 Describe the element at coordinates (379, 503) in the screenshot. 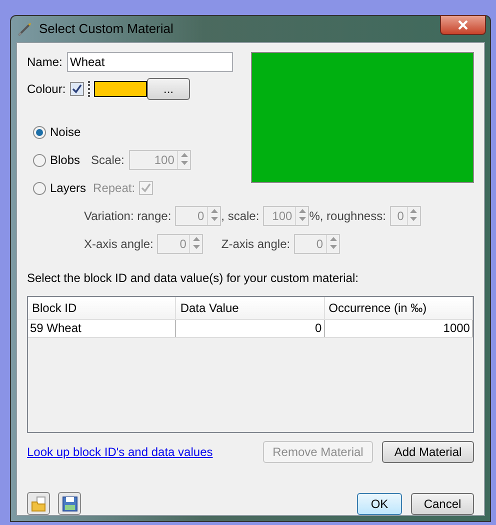

I see `dialog-button: OK` at that location.